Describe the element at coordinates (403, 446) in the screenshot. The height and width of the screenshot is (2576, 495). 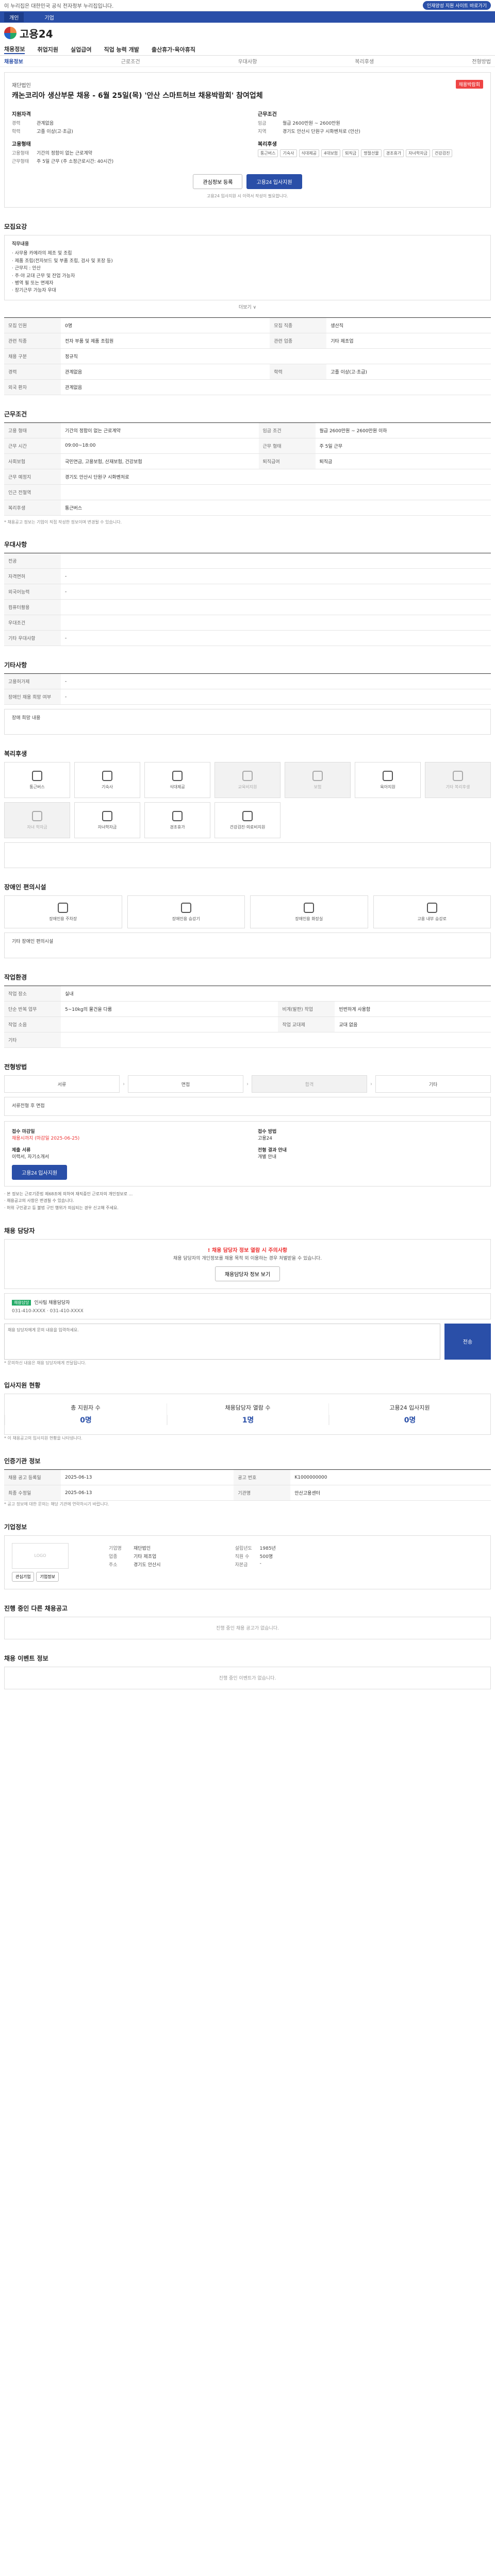
I see `cell-value: 주 5일 근무` at that location.